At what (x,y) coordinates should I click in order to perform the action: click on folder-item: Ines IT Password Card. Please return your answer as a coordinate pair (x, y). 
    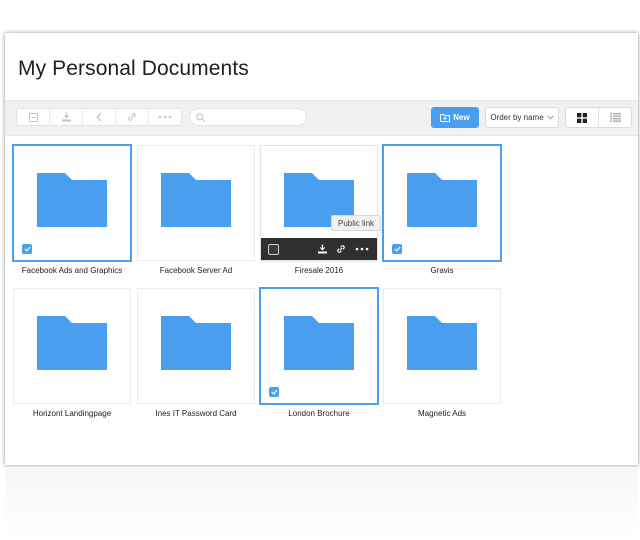
    Looking at the image, I should click on (196, 353).